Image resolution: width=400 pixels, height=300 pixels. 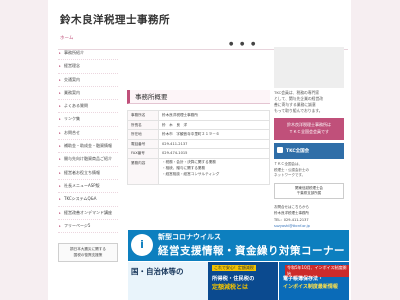 What do you see at coordinates (142, 245) in the screenshot?
I see `info-icon: i` at bounding box center [142, 245].